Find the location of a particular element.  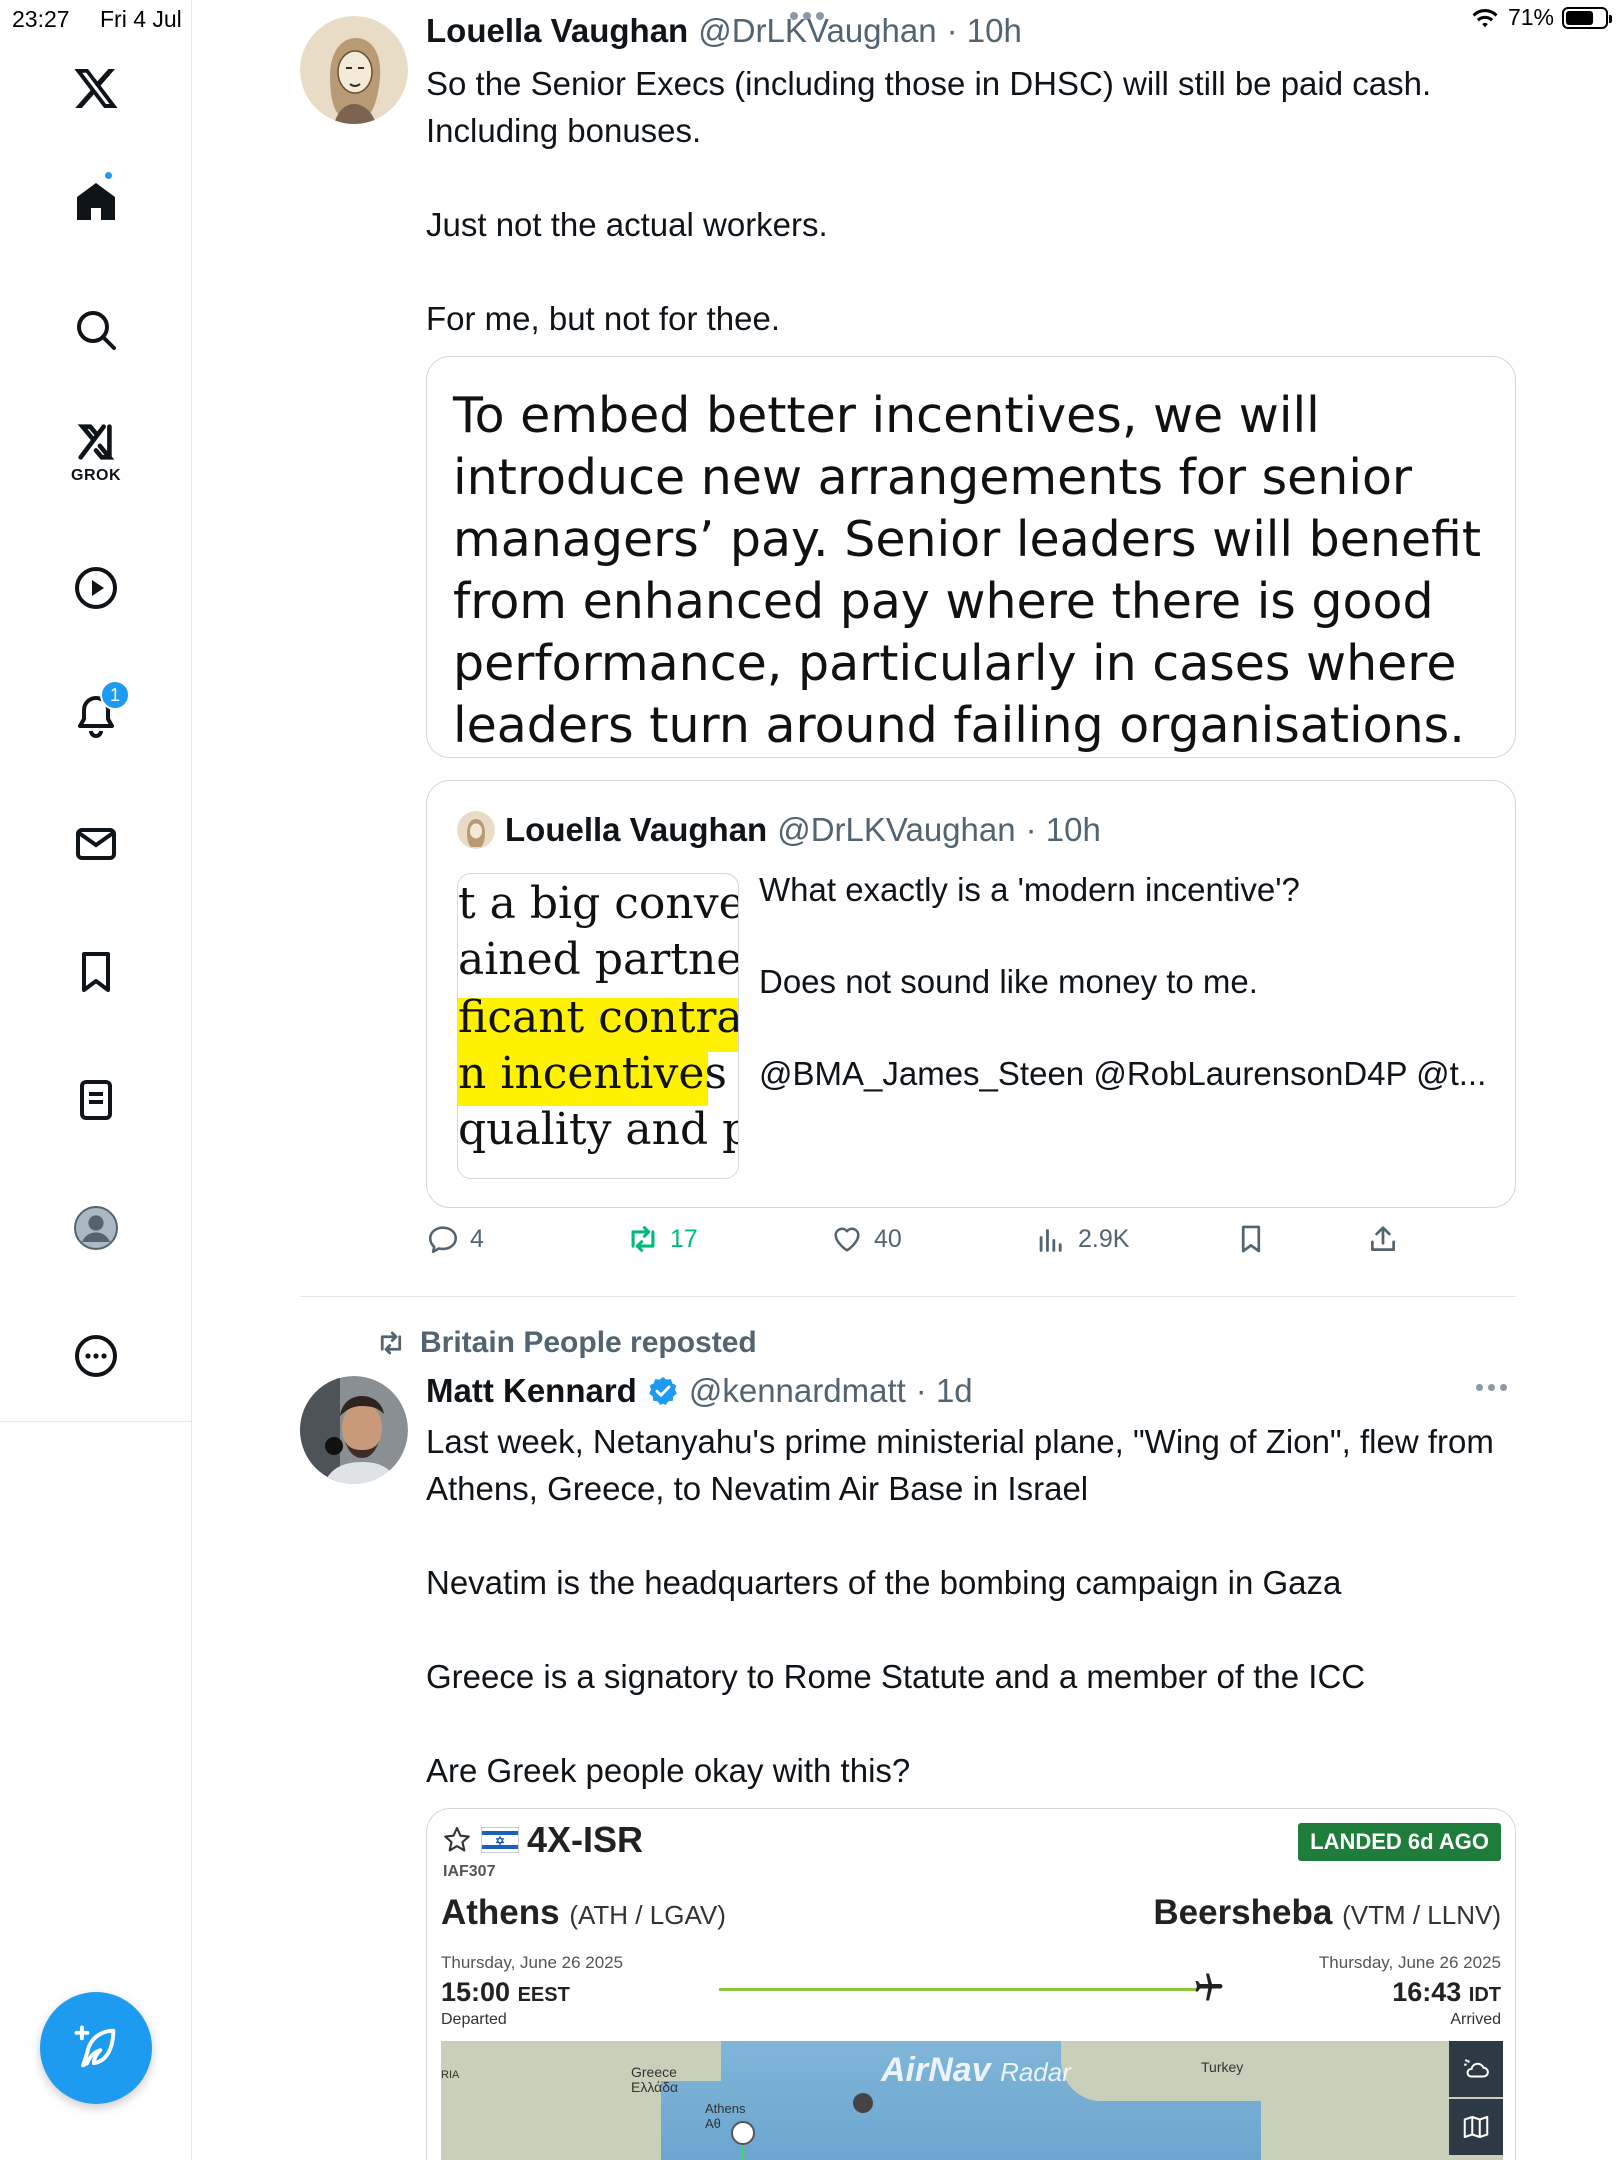

profile-icon is located at coordinates (96, 1228).